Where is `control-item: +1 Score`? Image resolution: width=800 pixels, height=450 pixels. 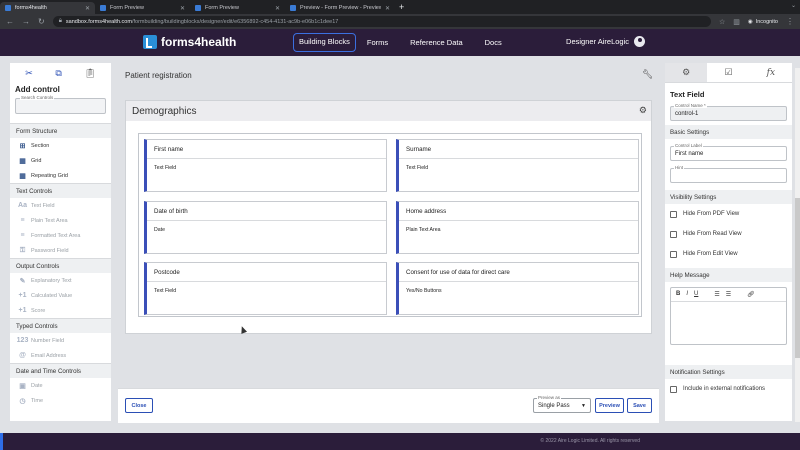 control-item: +1 Score is located at coordinates (60, 310).